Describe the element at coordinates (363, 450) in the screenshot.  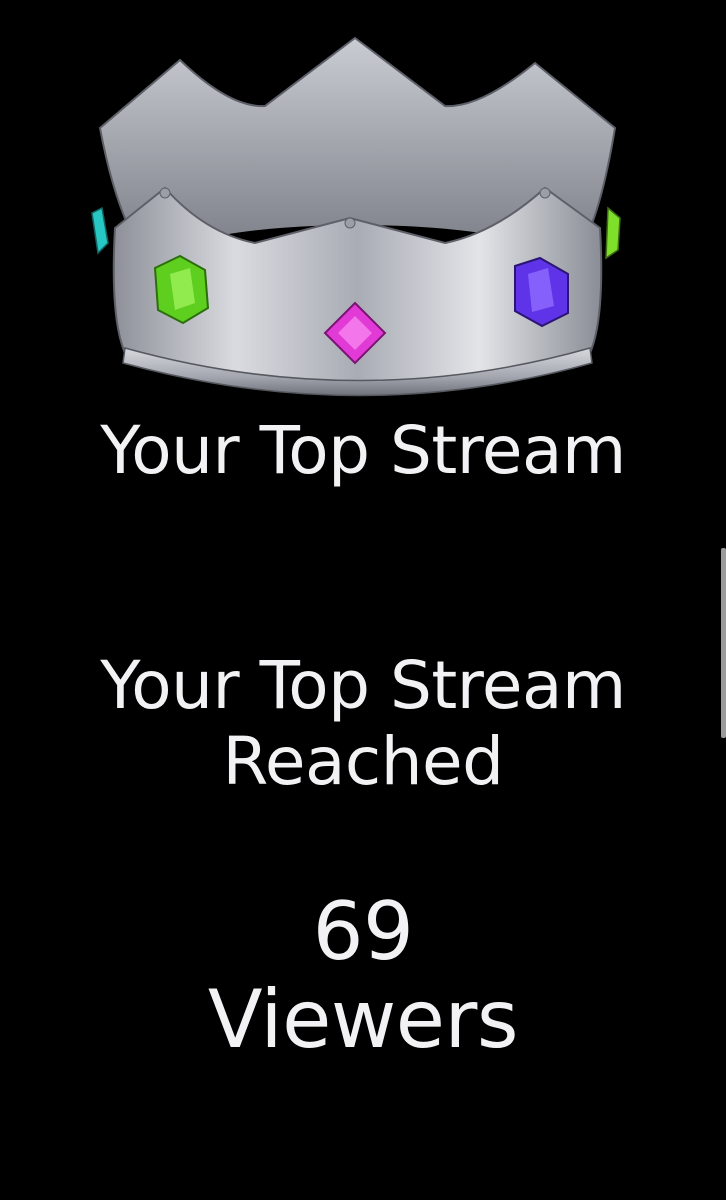
I see `page-title: Your Top Stream` at that location.